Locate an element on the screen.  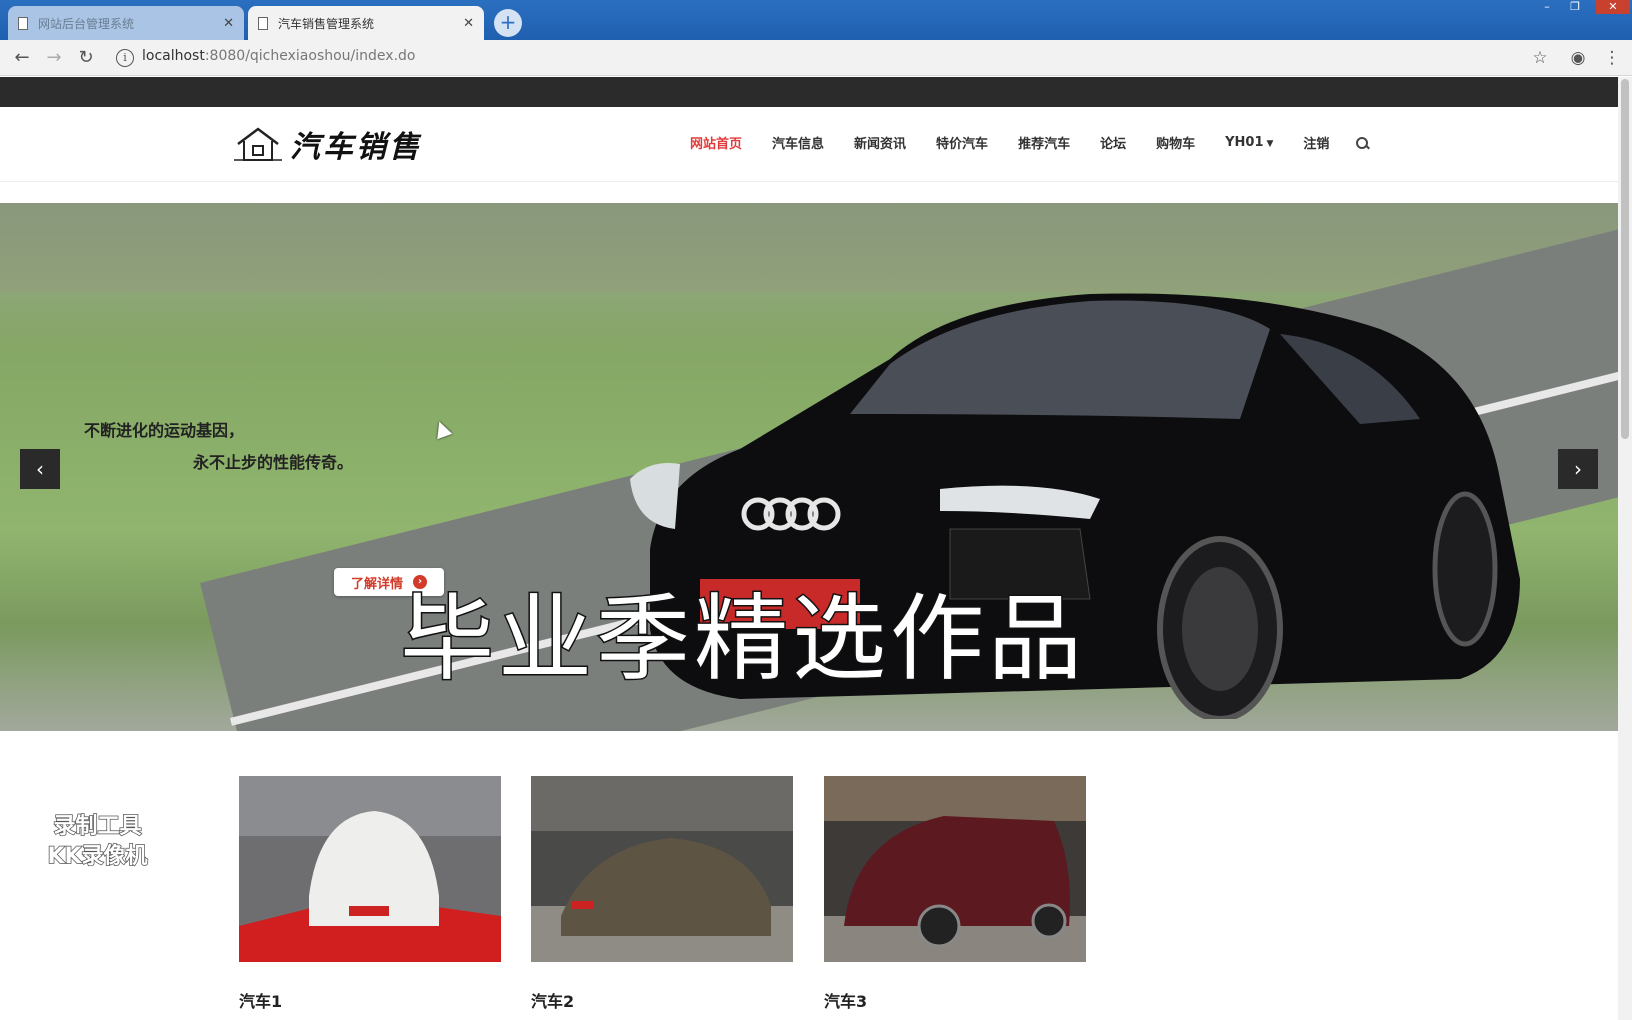
nav-logout: 注销 is located at coordinates (1316, 142).